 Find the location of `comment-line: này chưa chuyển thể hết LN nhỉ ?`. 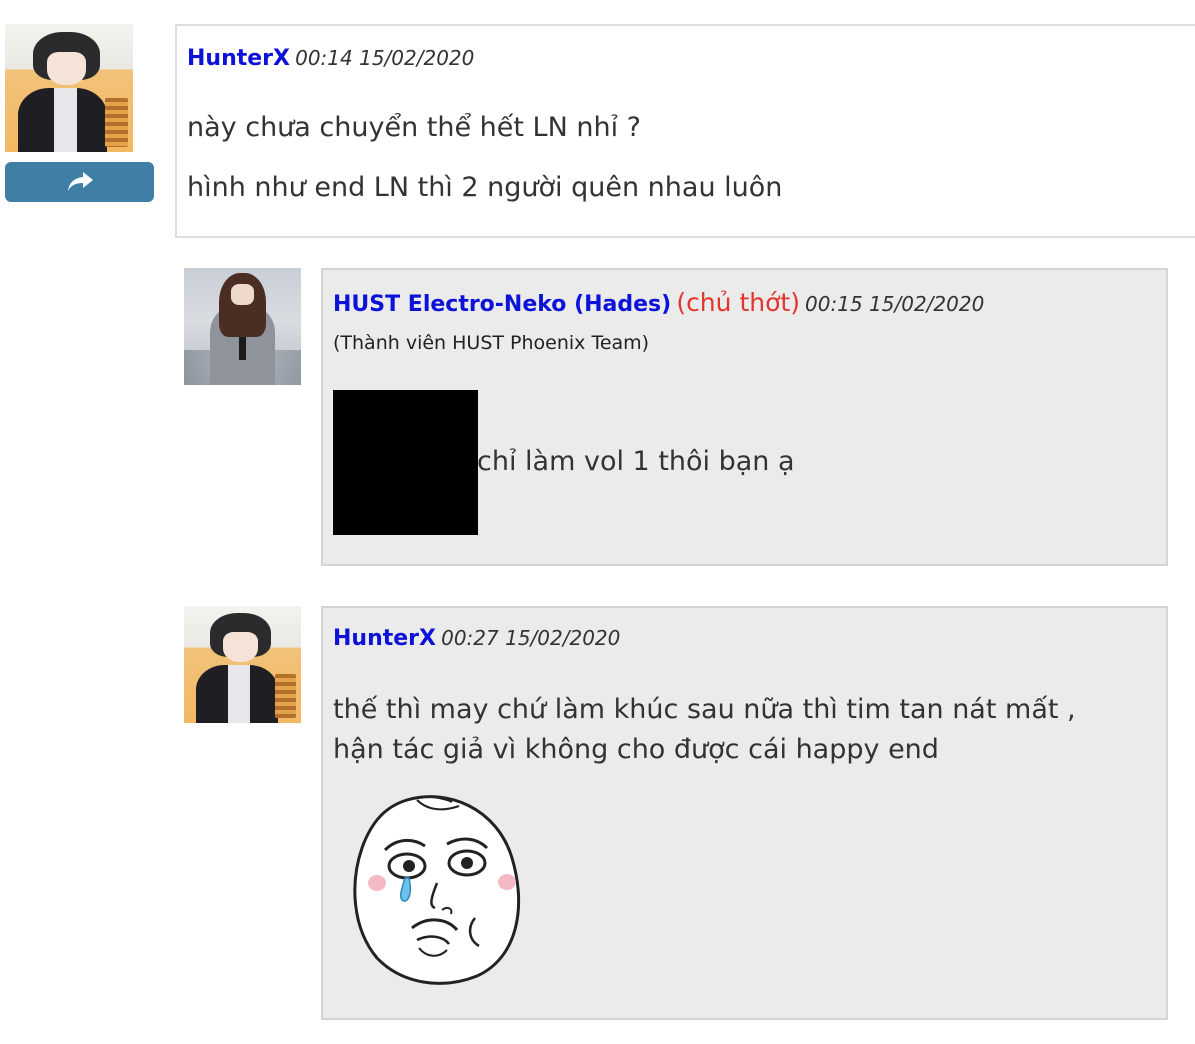

comment-line: này chưa chuyển thể hết LN nhỉ ? is located at coordinates (414, 127).